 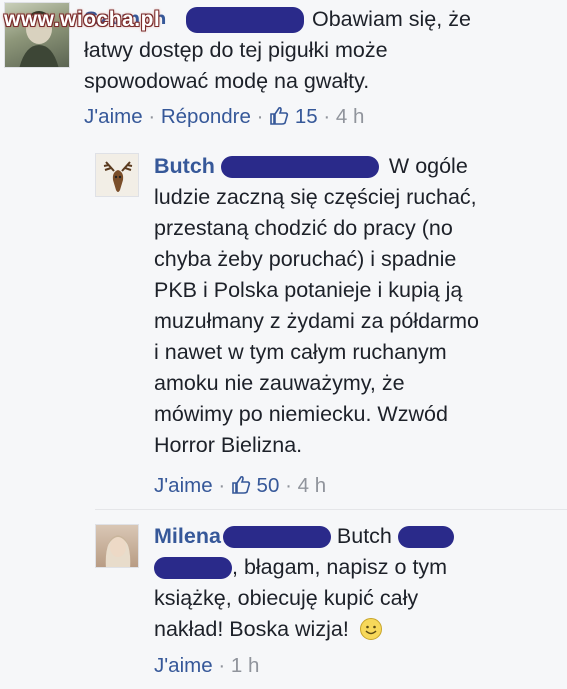 What do you see at coordinates (245, 665) in the screenshot?
I see `timestamp: 1 h` at bounding box center [245, 665].